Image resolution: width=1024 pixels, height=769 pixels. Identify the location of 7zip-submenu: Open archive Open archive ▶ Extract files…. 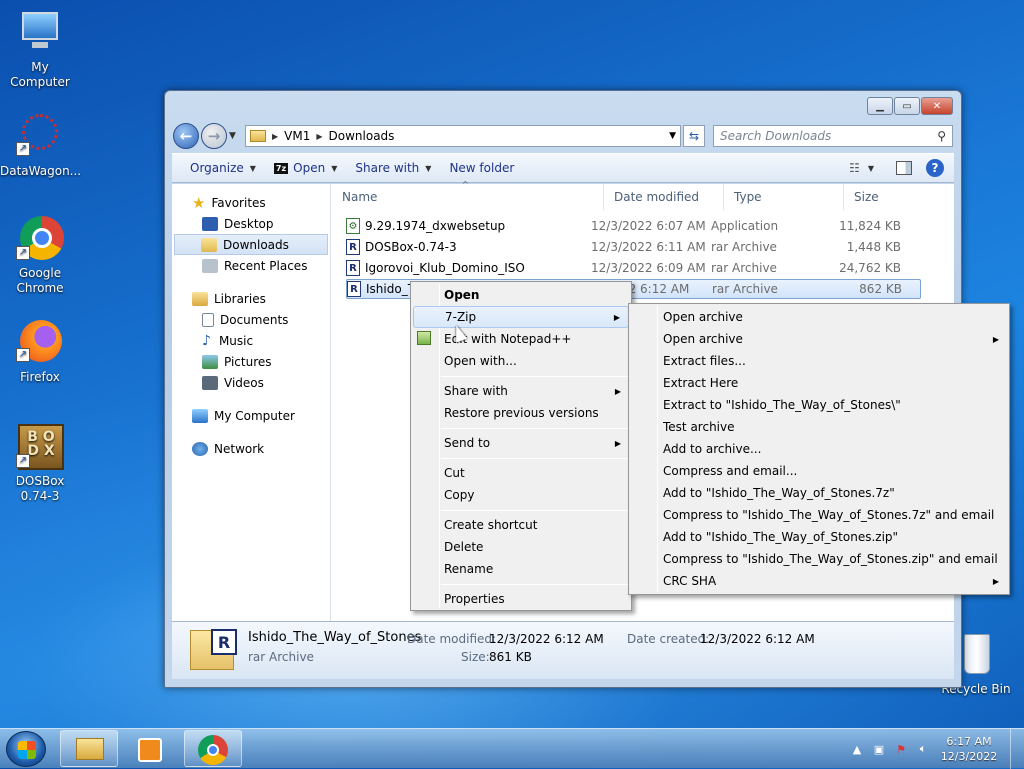
(819, 449).